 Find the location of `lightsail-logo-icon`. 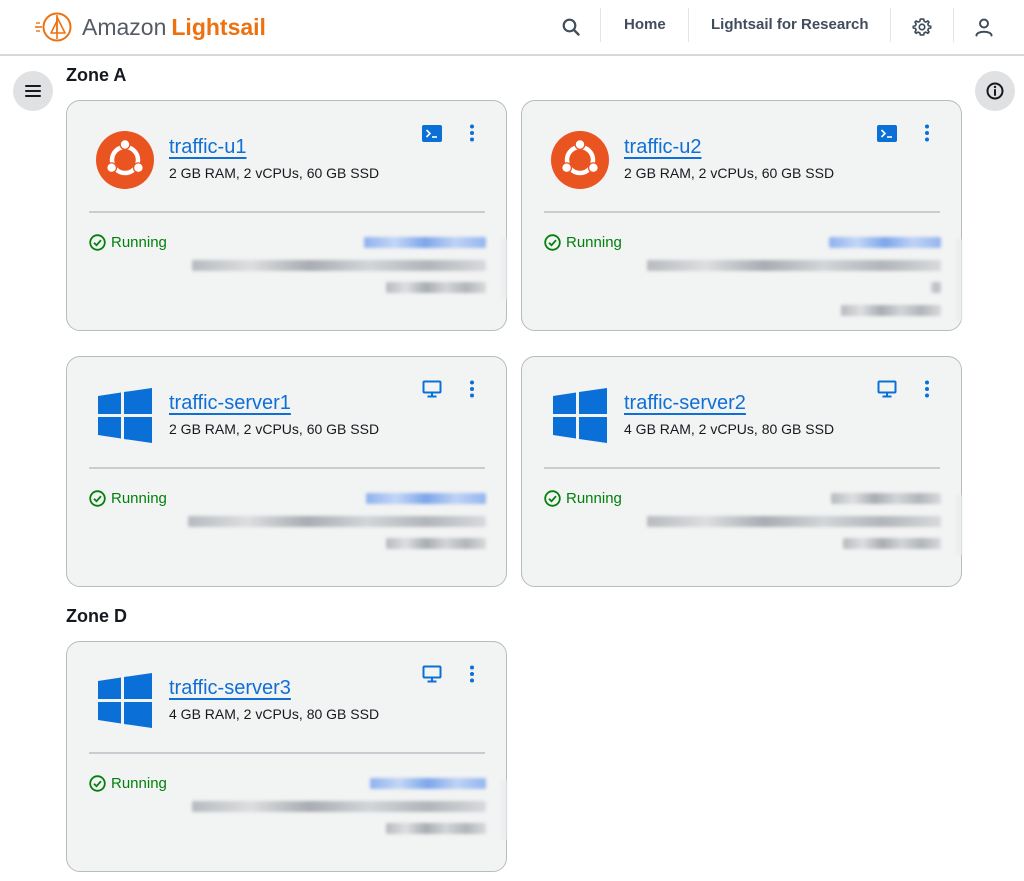

lightsail-logo-icon is located at coordinates (53, 27).